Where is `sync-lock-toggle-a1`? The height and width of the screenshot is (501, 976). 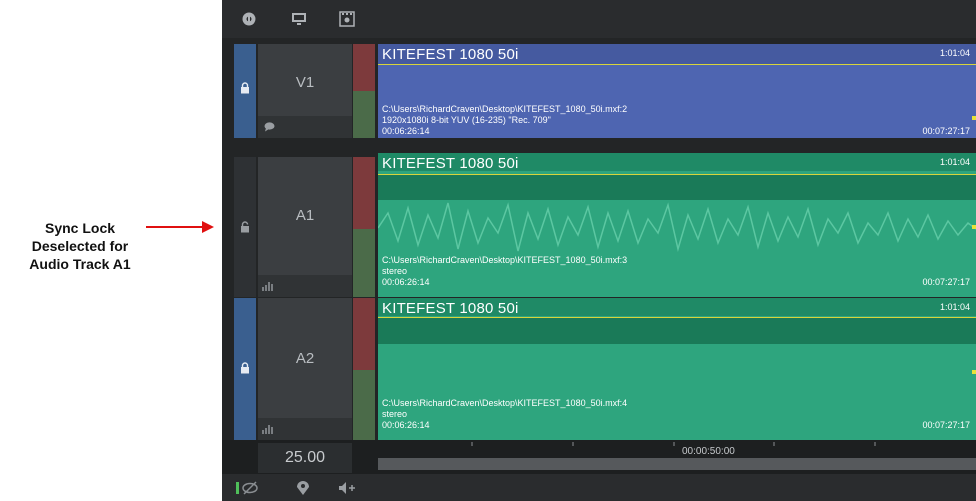
sync-lock-toggle-a1 is located at coordinates (245, 227).